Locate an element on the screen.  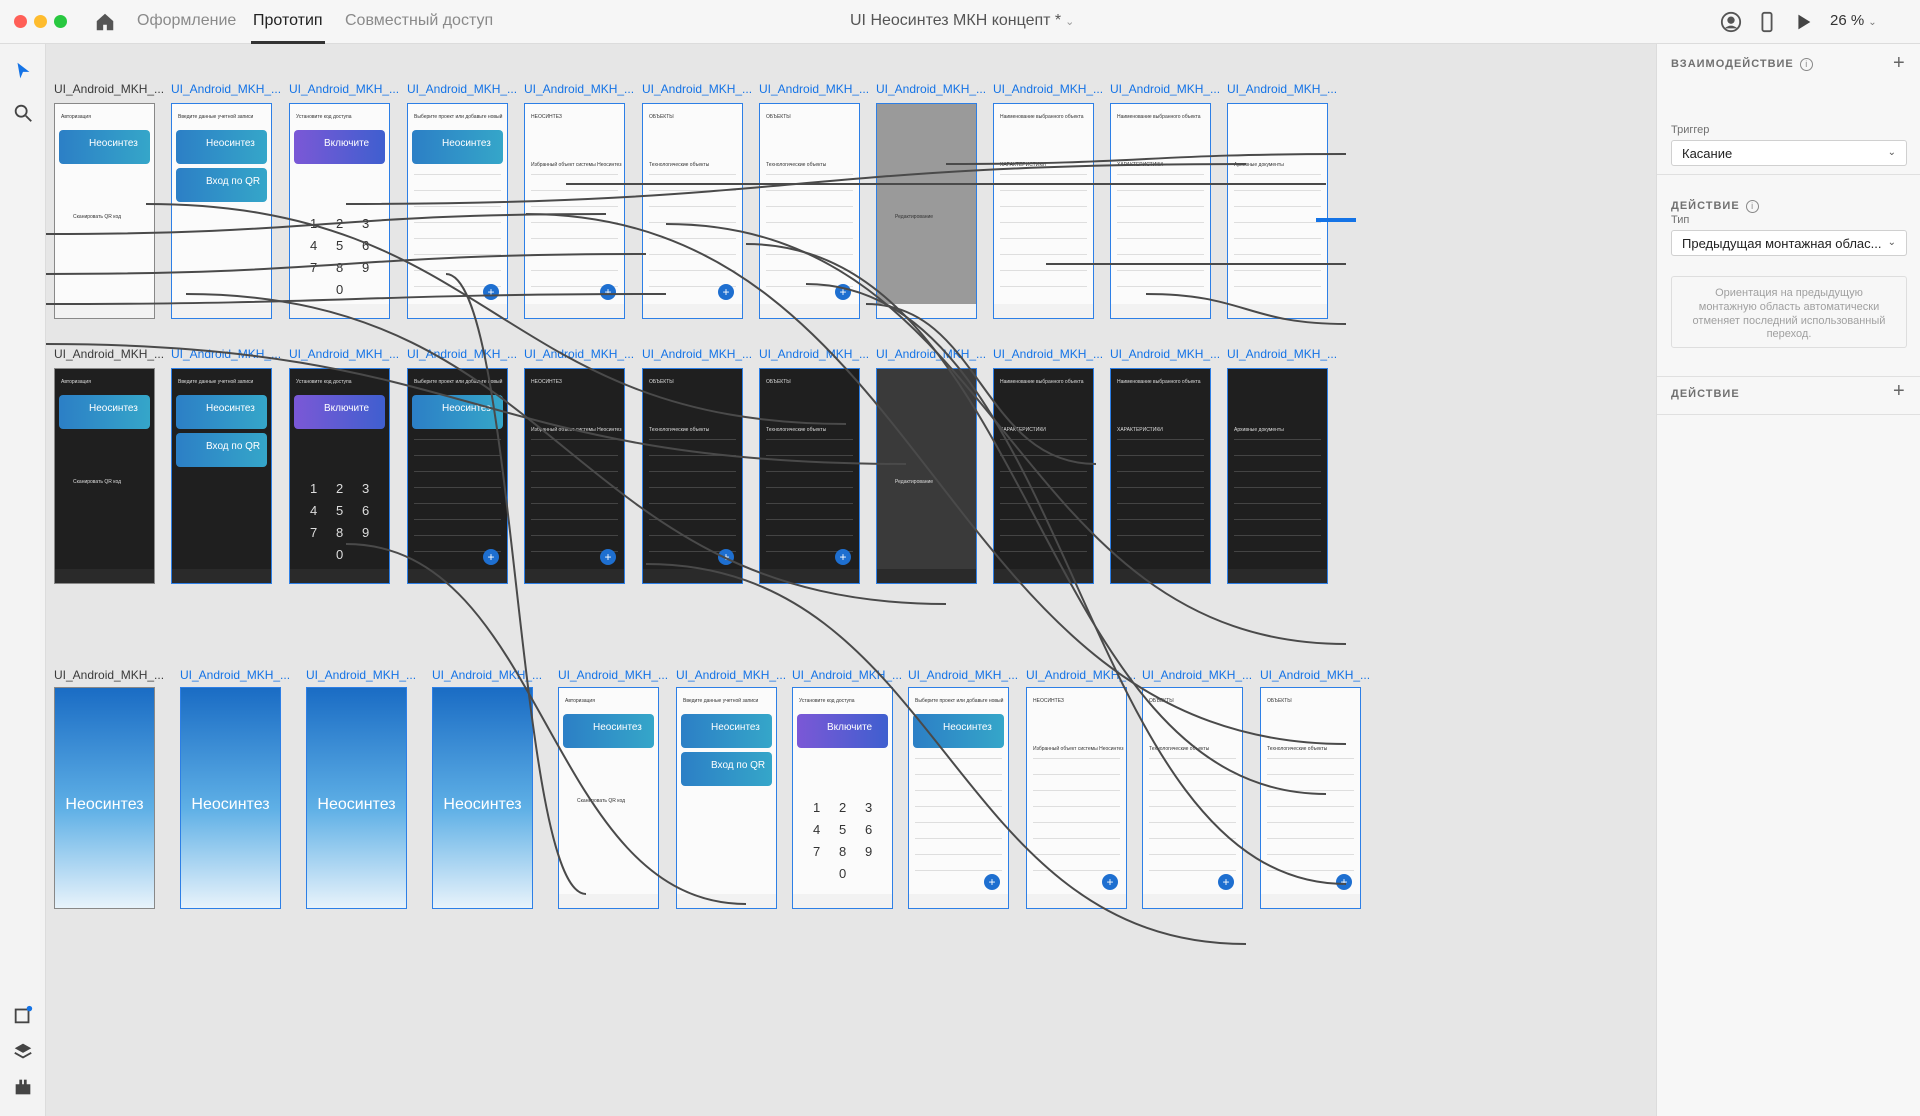
type-select: Предыдущая монтажная облас... ⌄ is located at coordinates (1789, 243).